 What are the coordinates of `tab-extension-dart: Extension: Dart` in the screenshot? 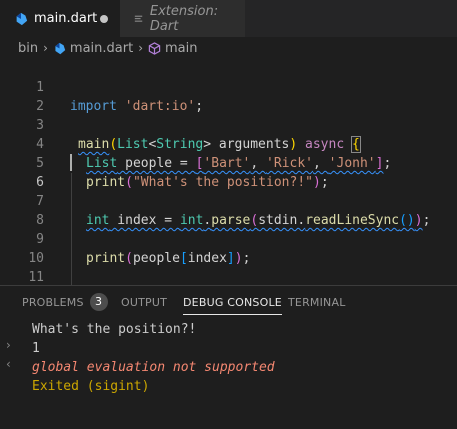 It's located at (182, 18).